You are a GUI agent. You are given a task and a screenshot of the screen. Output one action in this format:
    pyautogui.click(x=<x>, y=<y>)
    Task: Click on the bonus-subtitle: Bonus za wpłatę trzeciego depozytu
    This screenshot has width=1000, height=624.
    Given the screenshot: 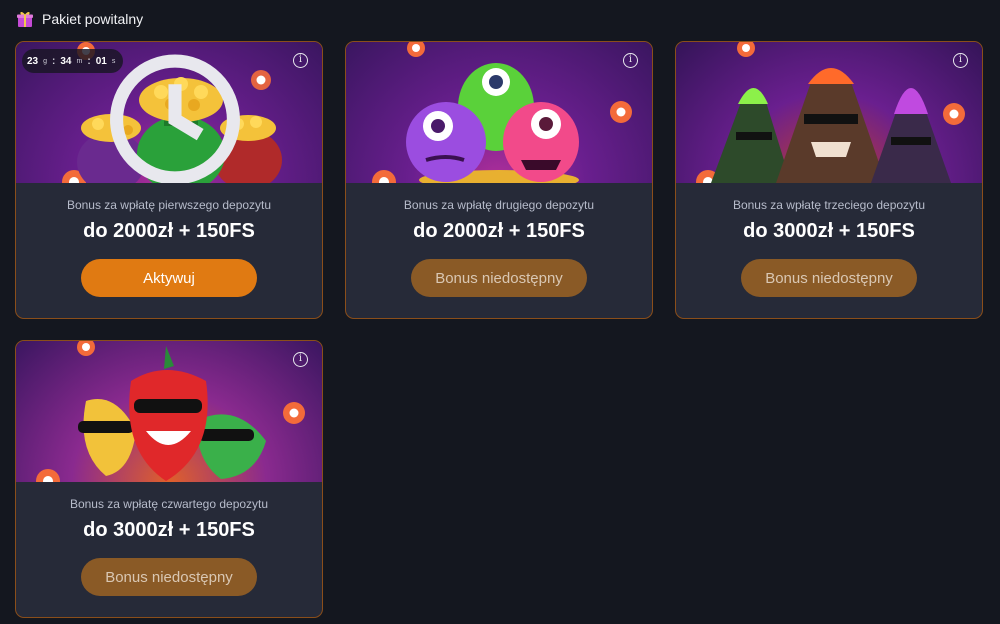 What is the action you would take?
    pyautogui.click(x=829, y=205)
    